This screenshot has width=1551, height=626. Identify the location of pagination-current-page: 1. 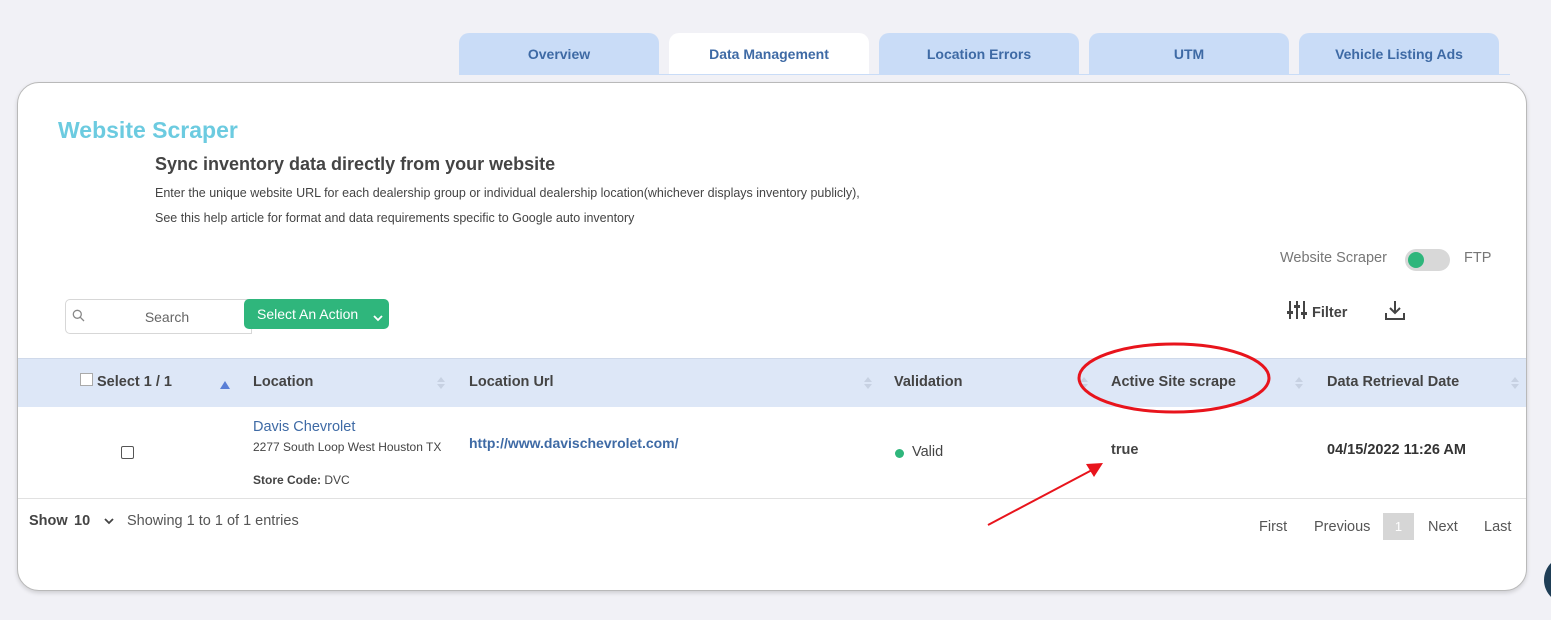
(1398, 526).